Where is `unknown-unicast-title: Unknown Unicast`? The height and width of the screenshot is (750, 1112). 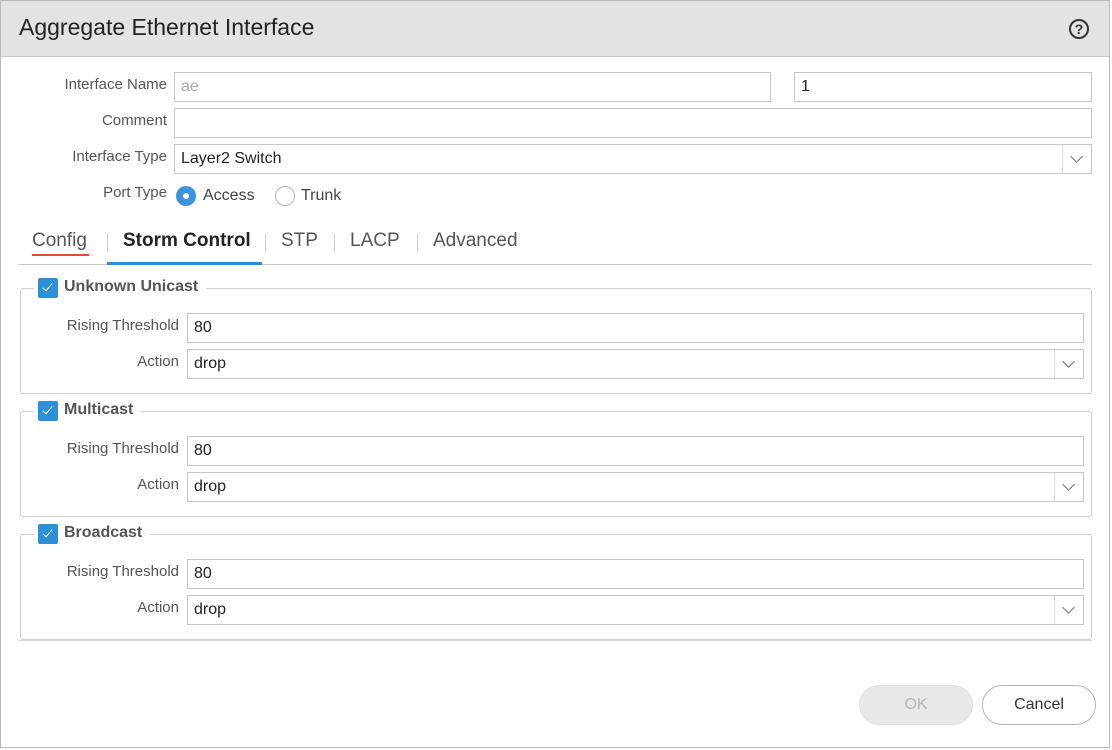
unknown-unicast-title: Unknown Unicast is located at coordinates (131, 286).